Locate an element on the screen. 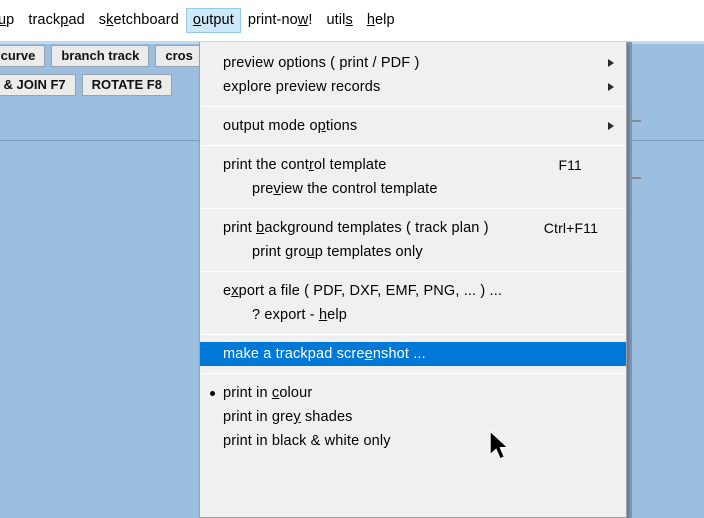  menu-item-print-in-black-white-only: print in black & white only is located at coordinates (413, 441).